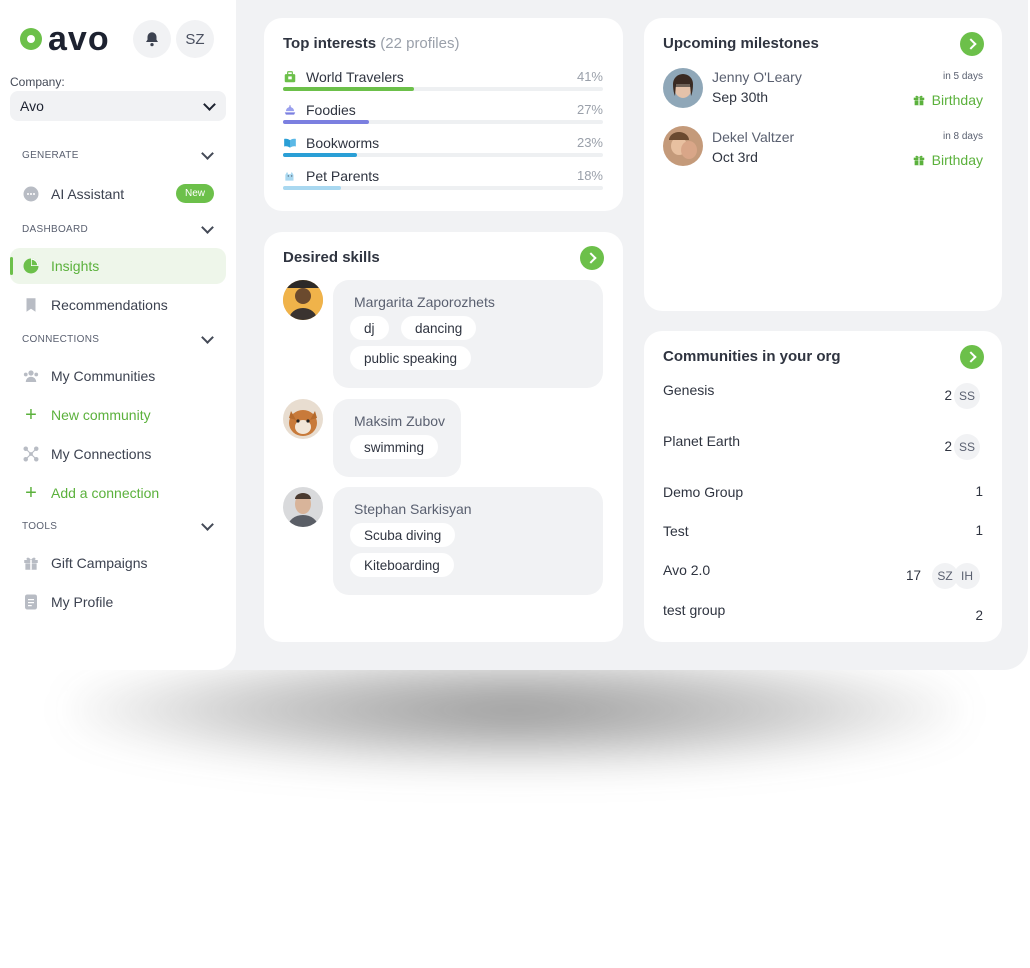 The image size is (1030, 968). Describe the element at coordinates (752, 356) in the screenshot. I see `communities-title: Communities in your org` at that location.